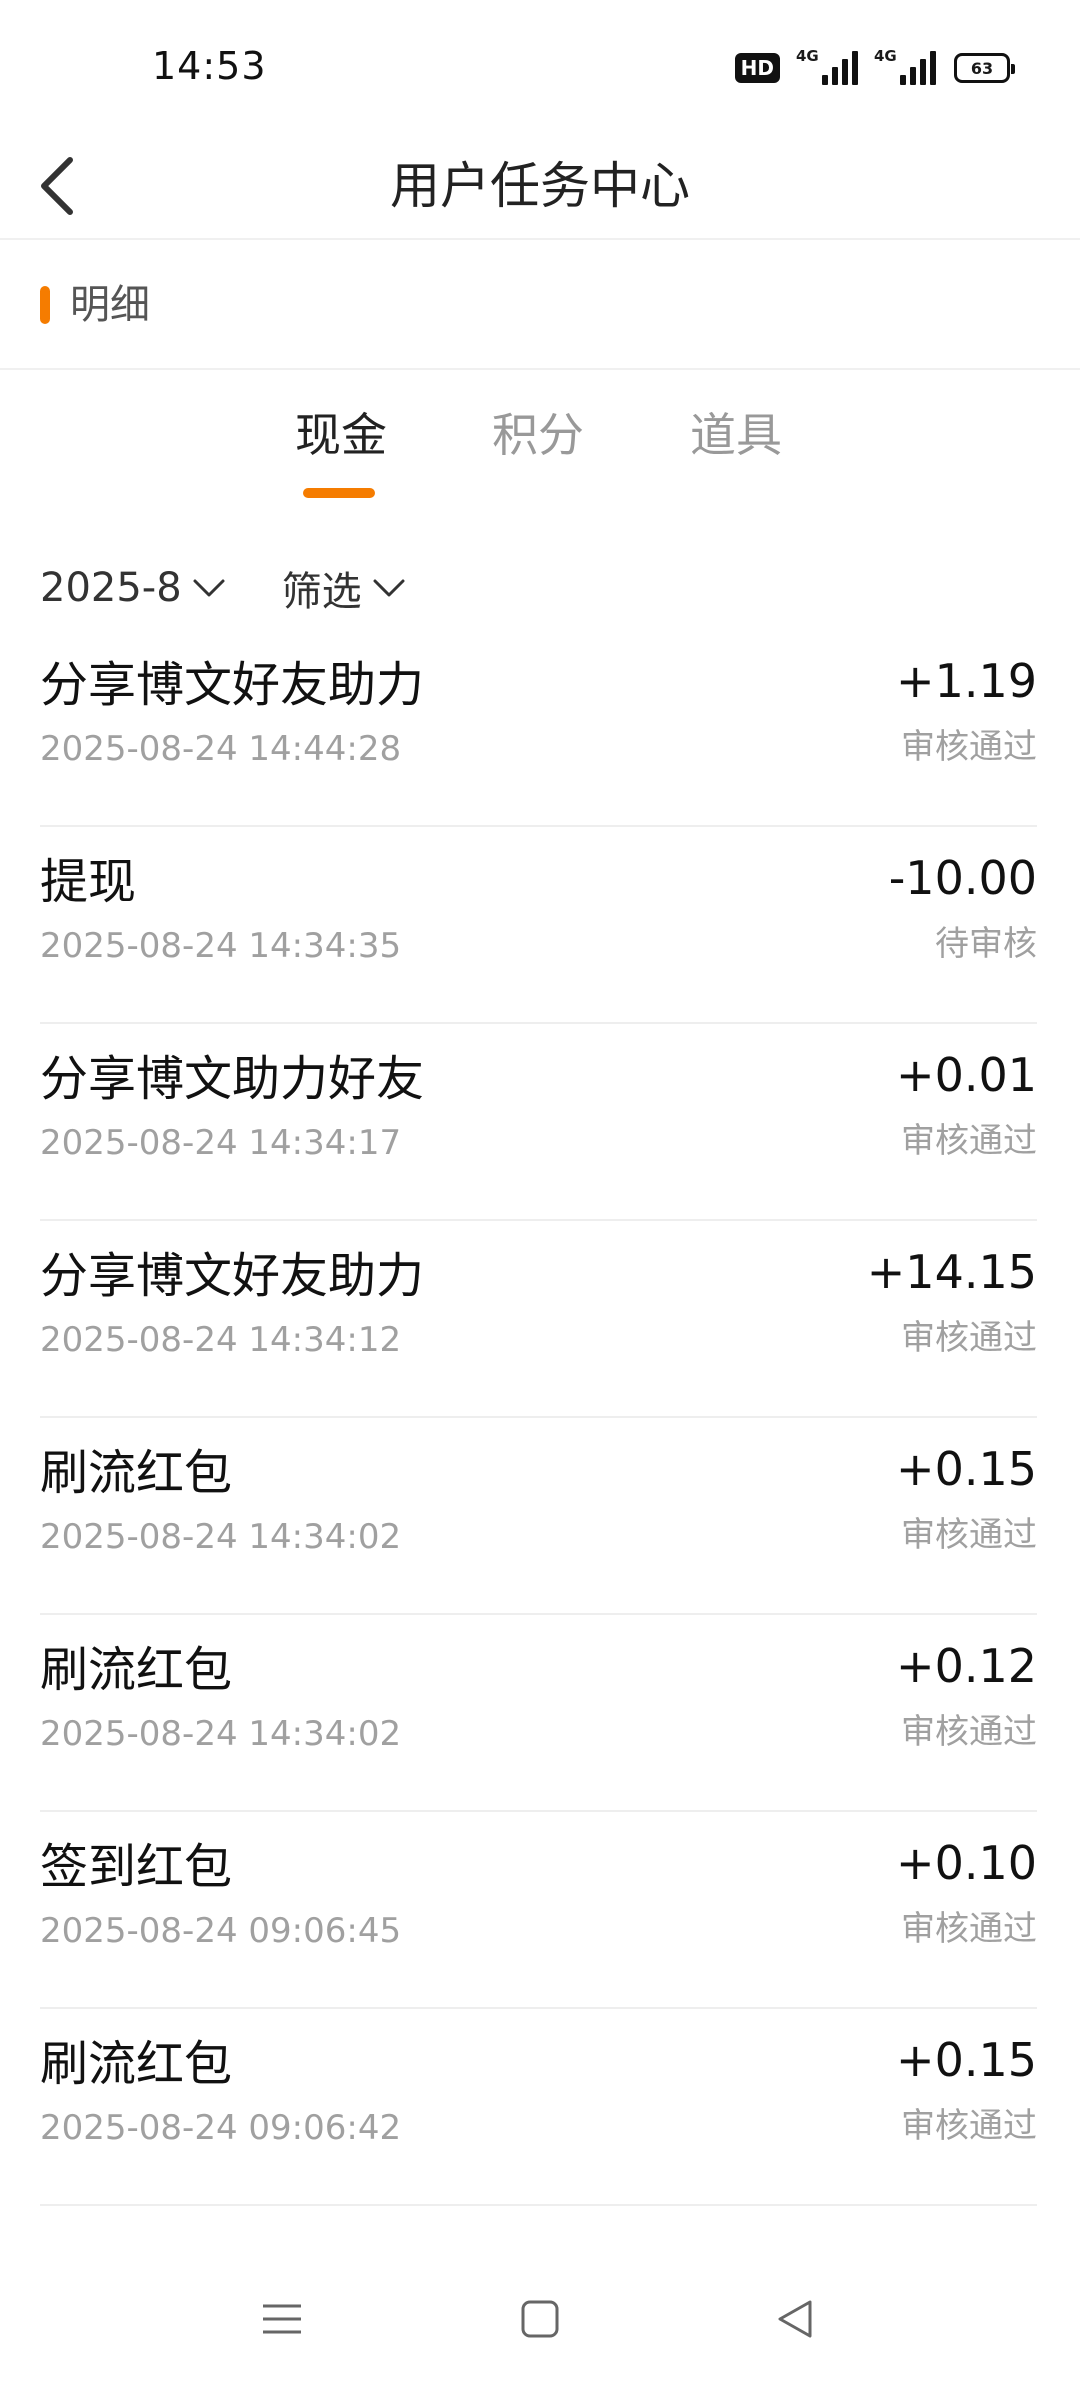 This screenshot has height=2400, width=1080. Describe the element at coordinates (209, 66) in the screenshot. I see `status-time: 14:53` at that location.